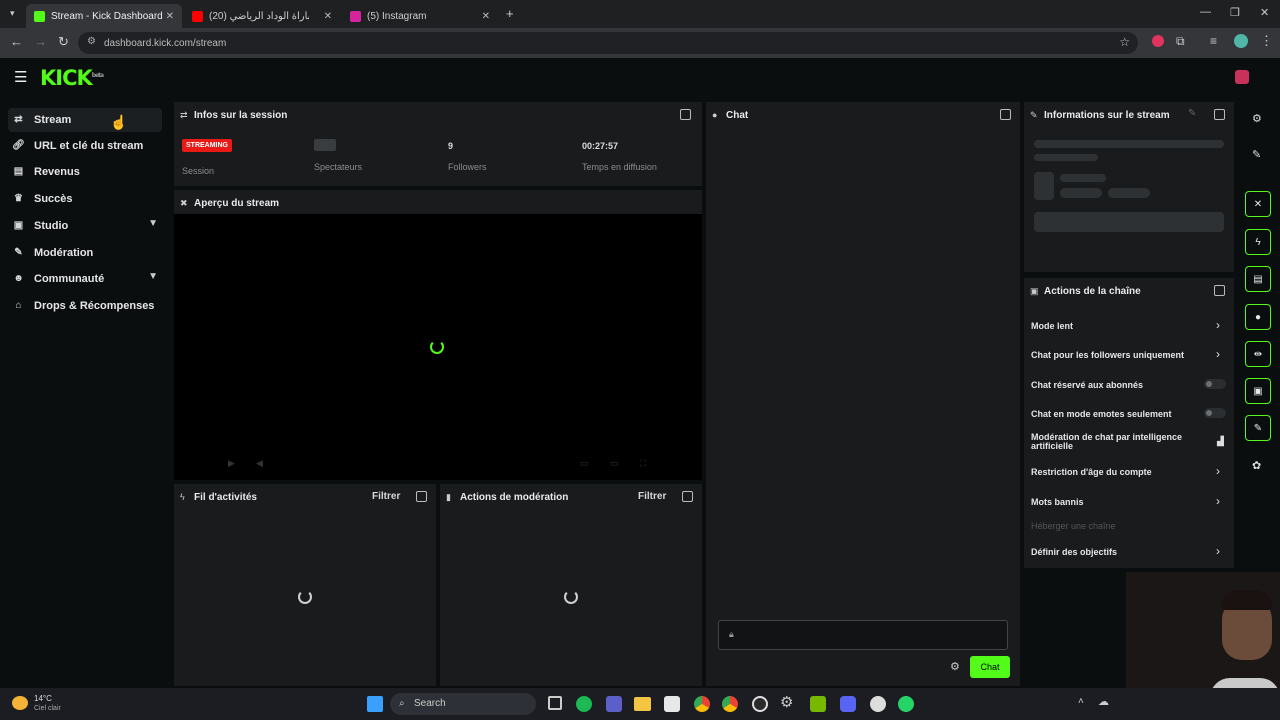 This screenshot has height=720, width=1280. I want to click on tray-chevron-icon: ˄, so click(1081, 701).